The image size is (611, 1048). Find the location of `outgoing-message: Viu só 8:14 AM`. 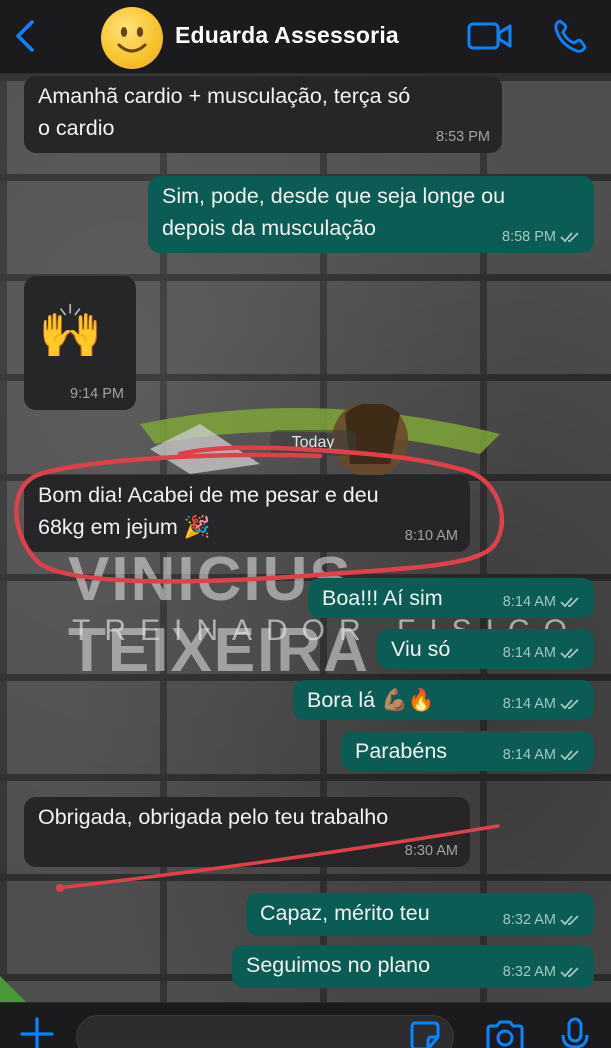

outgoing-message: Viu só 8:14 AM is located at coordinates (485, 649).